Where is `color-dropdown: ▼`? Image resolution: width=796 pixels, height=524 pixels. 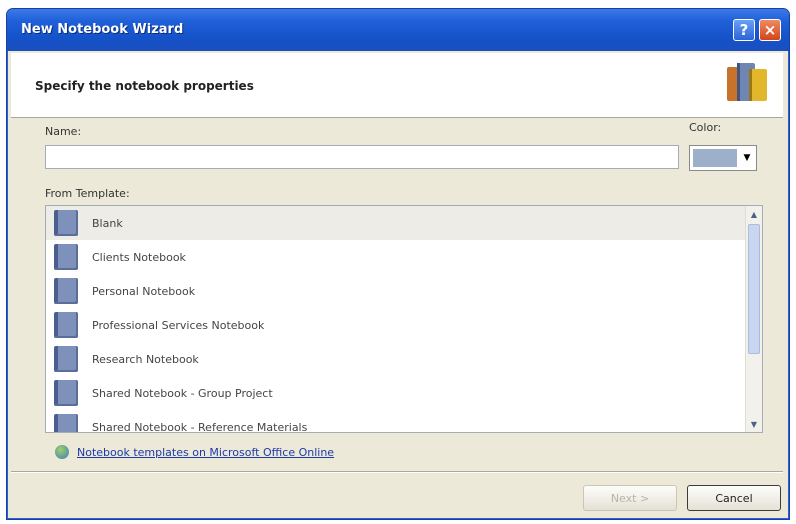
color-dropdown: ▼ is located at coordinates (723, 158).